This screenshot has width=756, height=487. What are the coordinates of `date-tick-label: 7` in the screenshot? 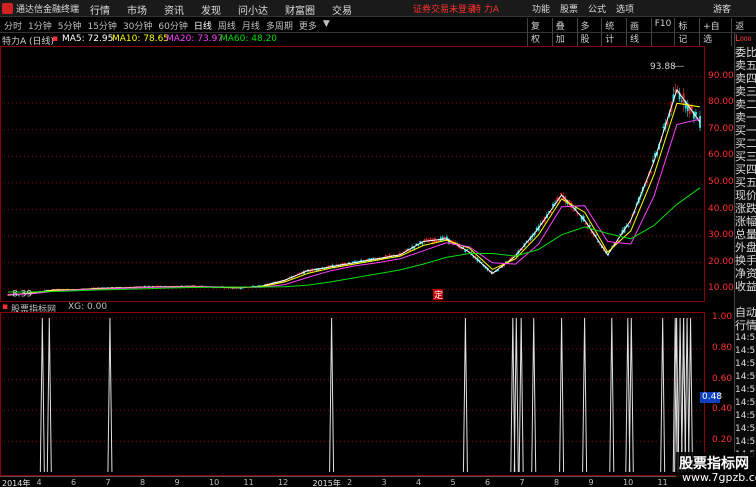 It's located at (108, 482).